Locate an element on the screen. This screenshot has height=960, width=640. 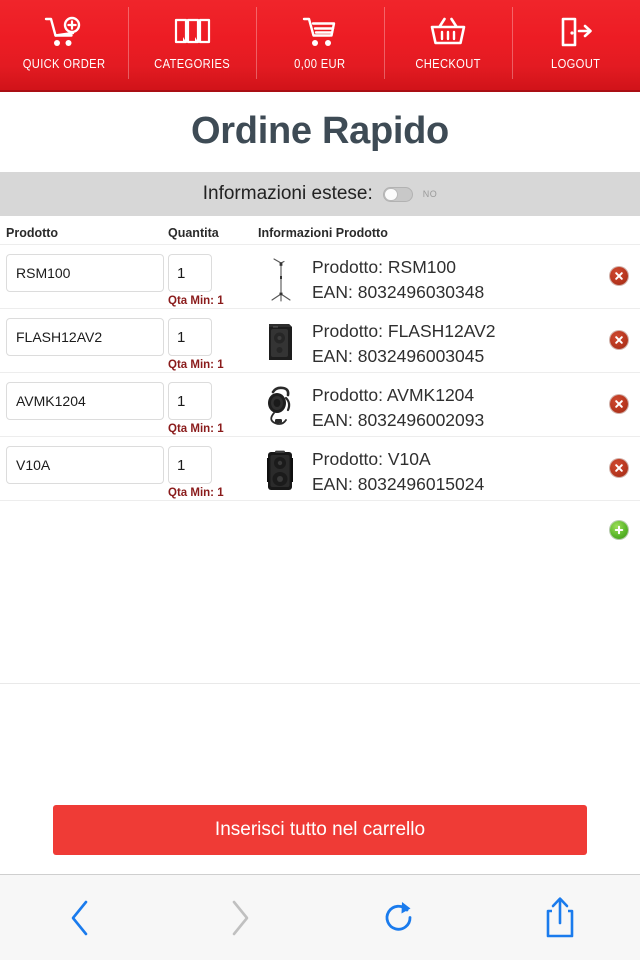
product-ean-line: EAN: 8032496002093 is located at coordinates (398, 420).